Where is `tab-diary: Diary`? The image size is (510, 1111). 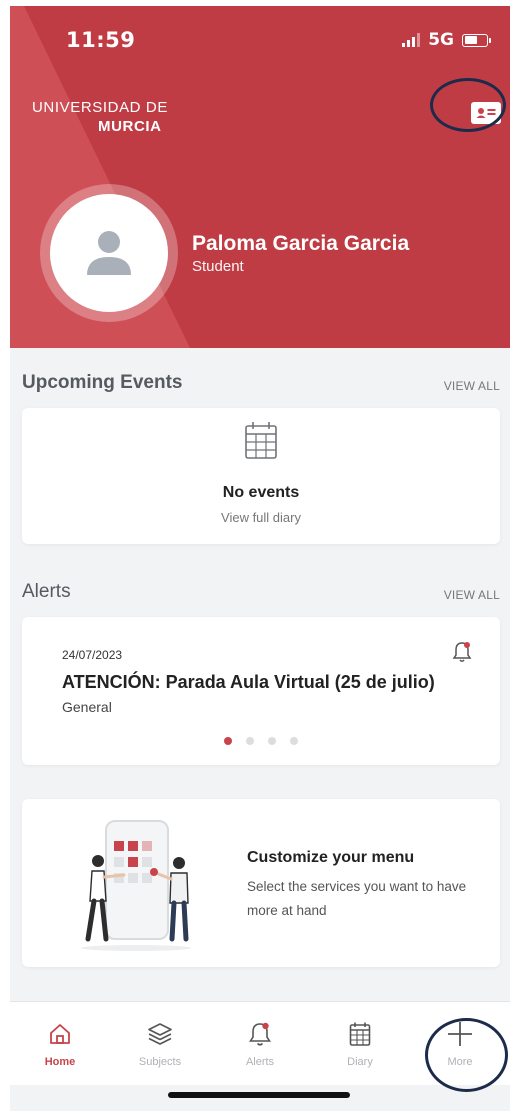 tab-diary: Diary is located at coordinates (360, 1044).